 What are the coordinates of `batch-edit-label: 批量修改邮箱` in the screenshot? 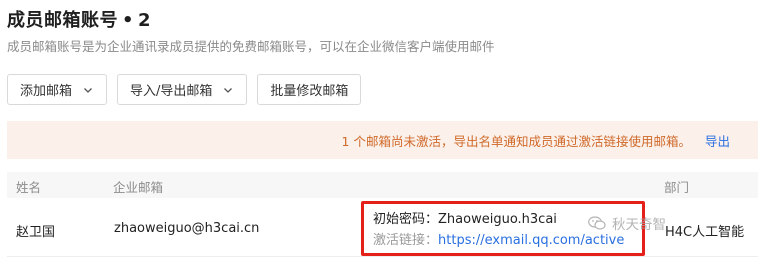 It's located at (309, 91).